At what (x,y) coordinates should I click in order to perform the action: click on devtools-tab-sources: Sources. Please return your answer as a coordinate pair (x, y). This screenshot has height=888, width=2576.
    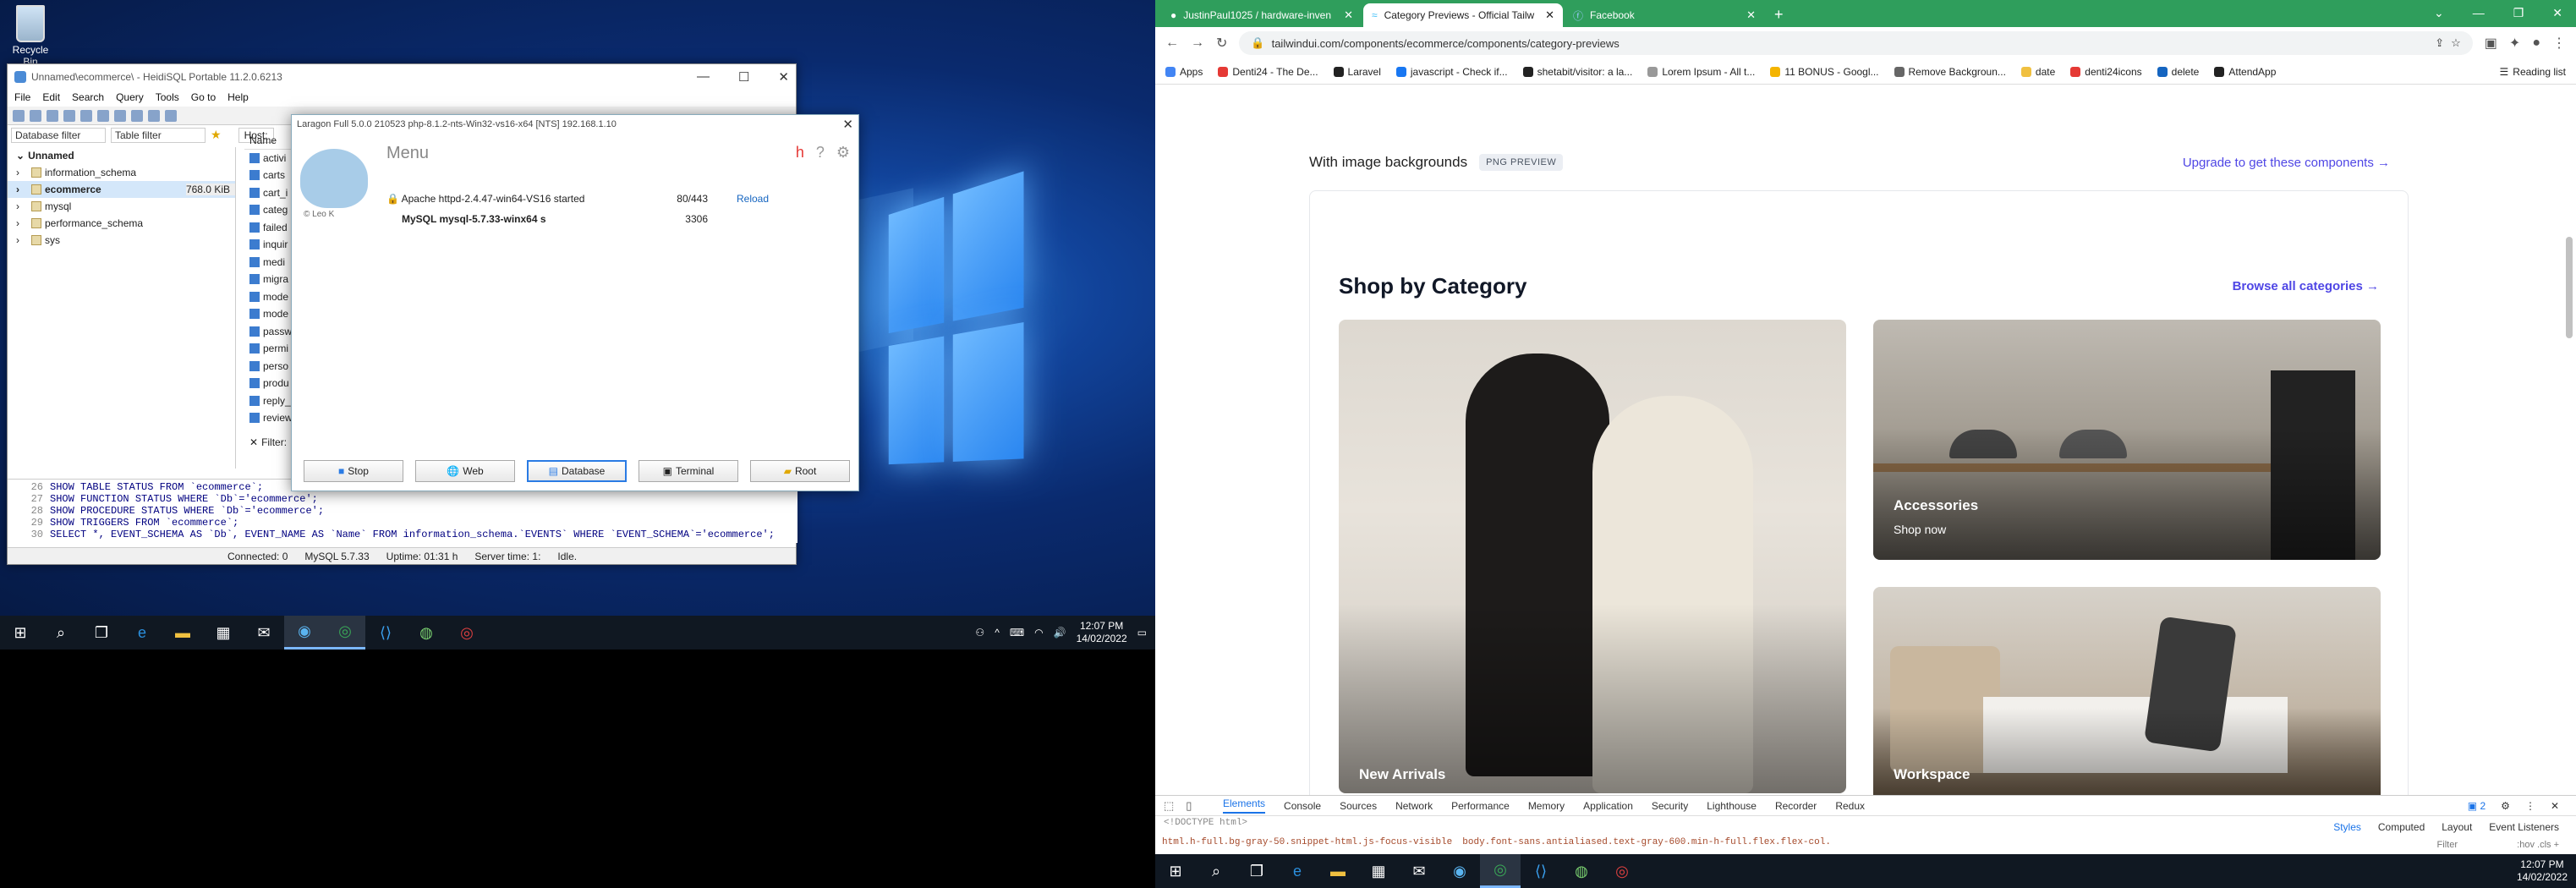
    Looking at the image, I should click on (1358, 806).